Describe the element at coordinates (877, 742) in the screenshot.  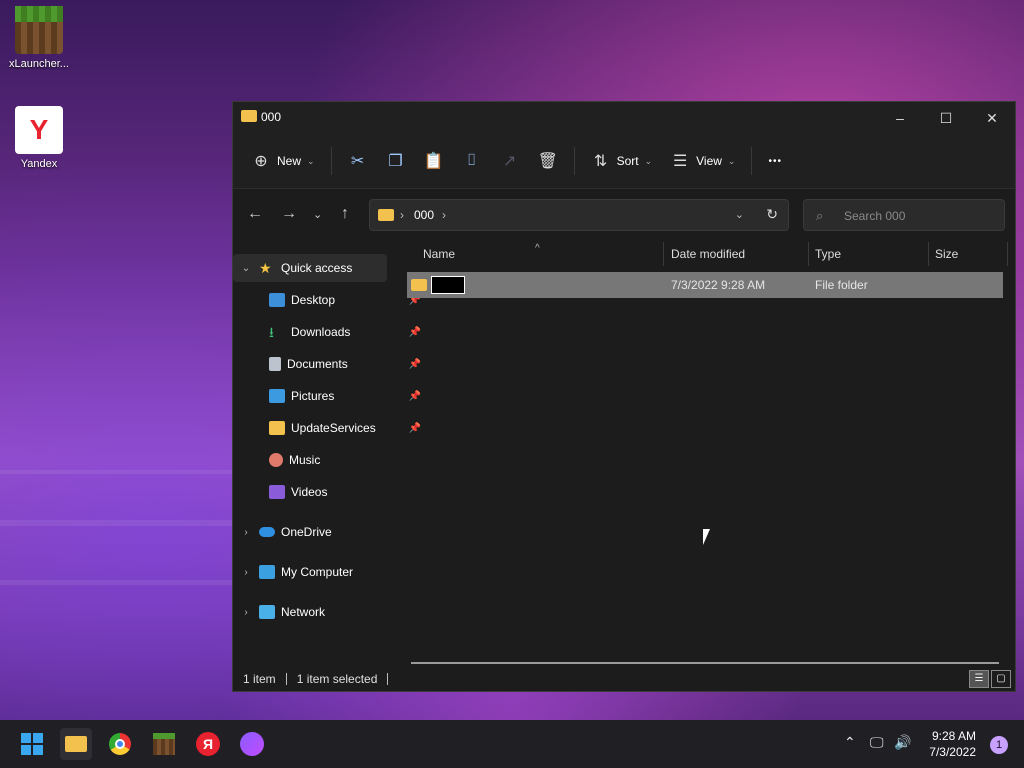
I see `network-status-icon: 🖵` at that location.